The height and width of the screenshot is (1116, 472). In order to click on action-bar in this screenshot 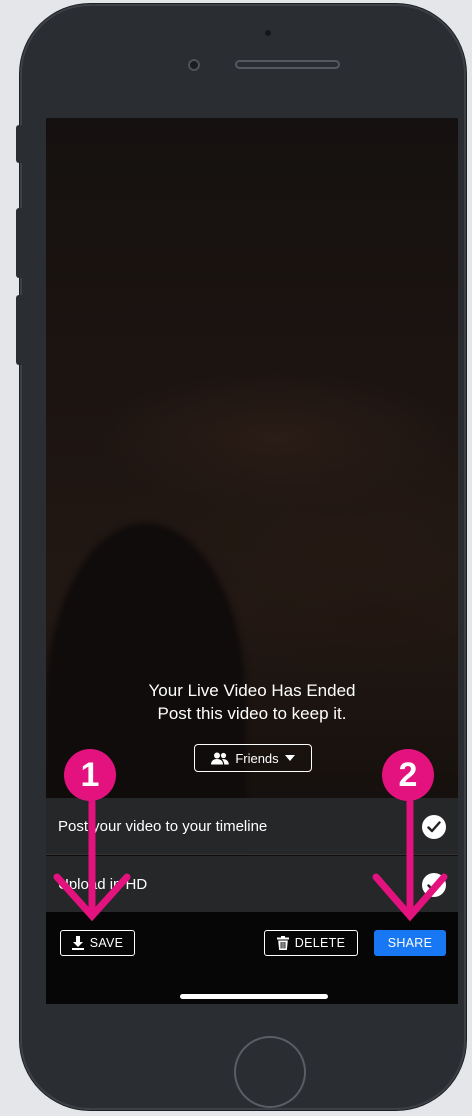, I will do `click(252, 958)`.